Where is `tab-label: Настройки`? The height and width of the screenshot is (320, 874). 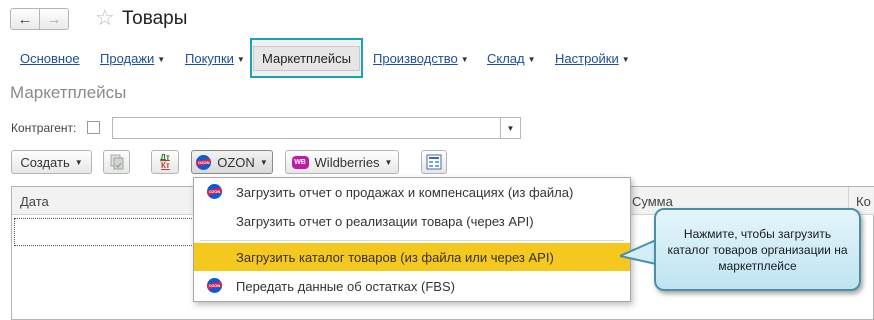
tab-label: Настройки is located at coordinates (587, 58).